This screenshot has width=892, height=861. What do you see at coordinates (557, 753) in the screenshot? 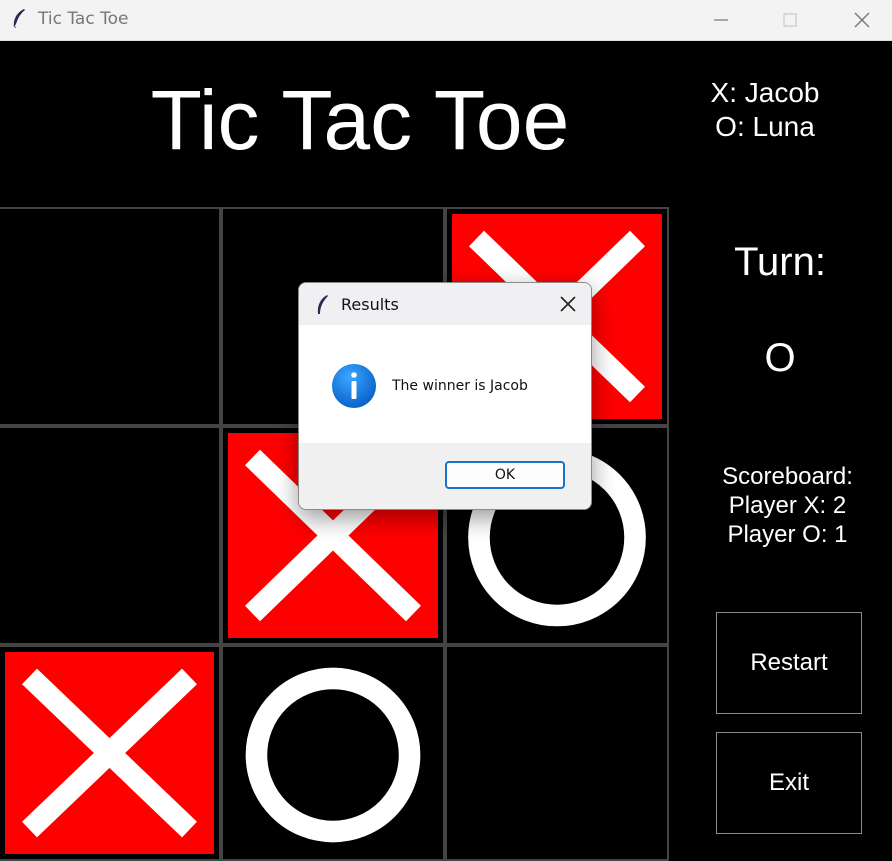
I see `board-cell-bottom-right` at bounding box center [557, 753].